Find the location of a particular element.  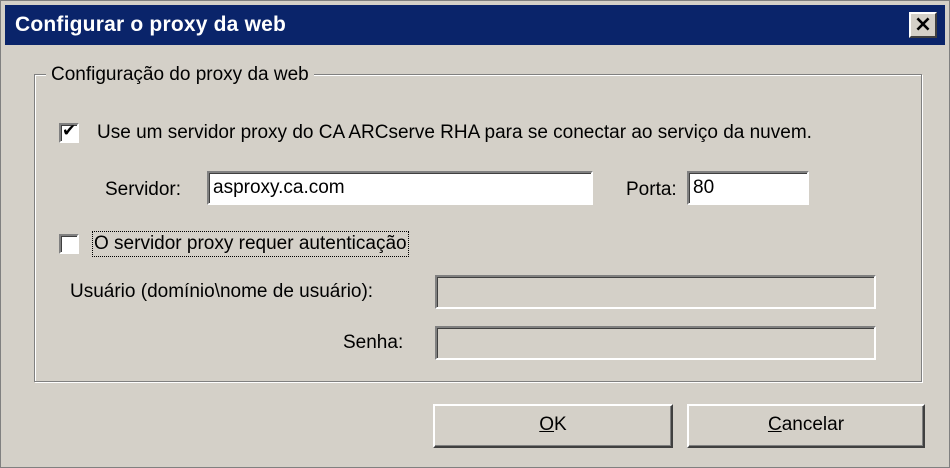

ok-button: OK is located at coordinates (553, 426).